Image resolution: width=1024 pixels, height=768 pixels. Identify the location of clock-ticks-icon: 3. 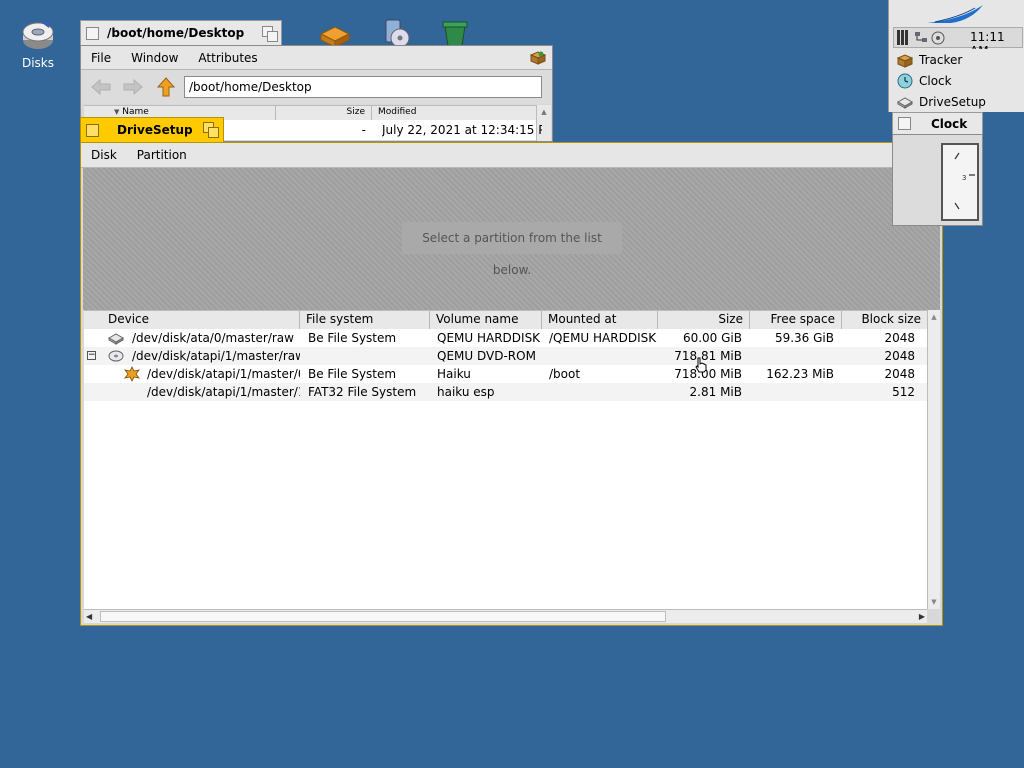
(964, 181).